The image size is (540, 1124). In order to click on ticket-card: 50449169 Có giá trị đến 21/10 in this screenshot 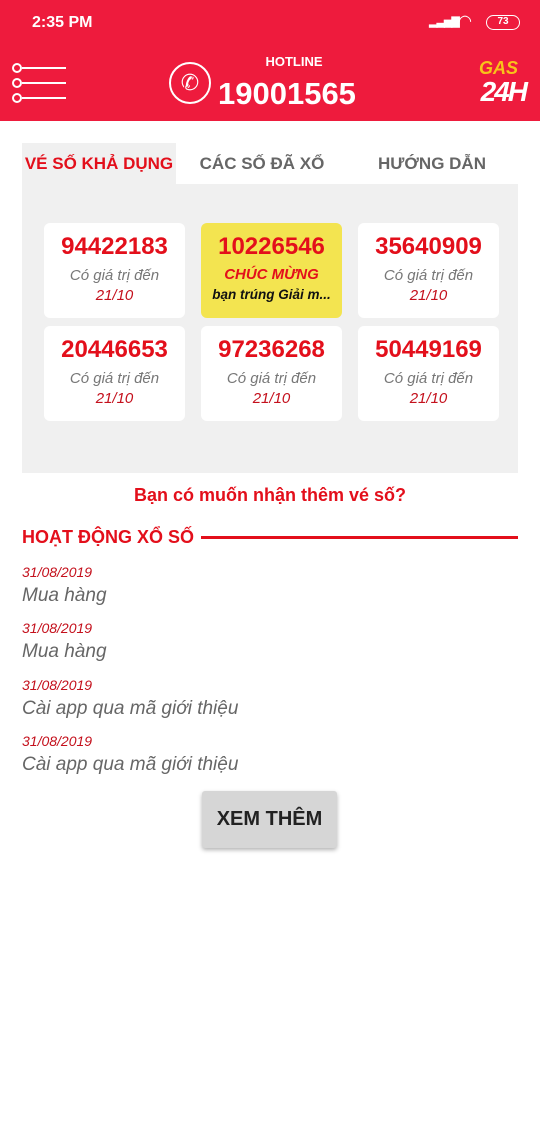, I will do `click(428, 373)`.